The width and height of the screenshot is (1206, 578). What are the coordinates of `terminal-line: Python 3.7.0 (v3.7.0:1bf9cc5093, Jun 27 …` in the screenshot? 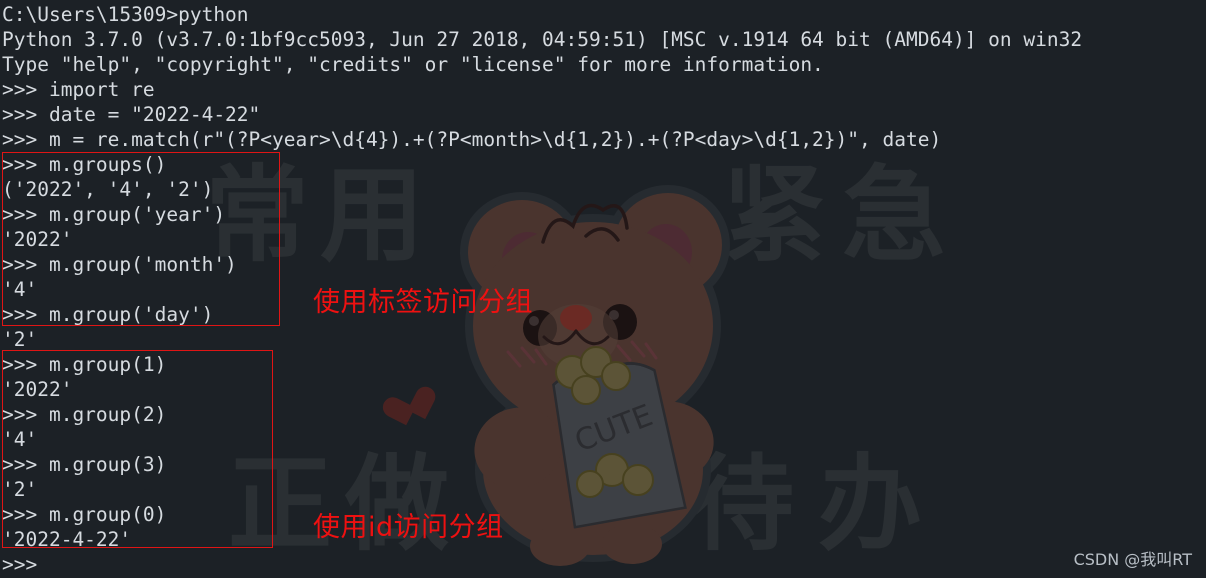 It's located at (542, 39).